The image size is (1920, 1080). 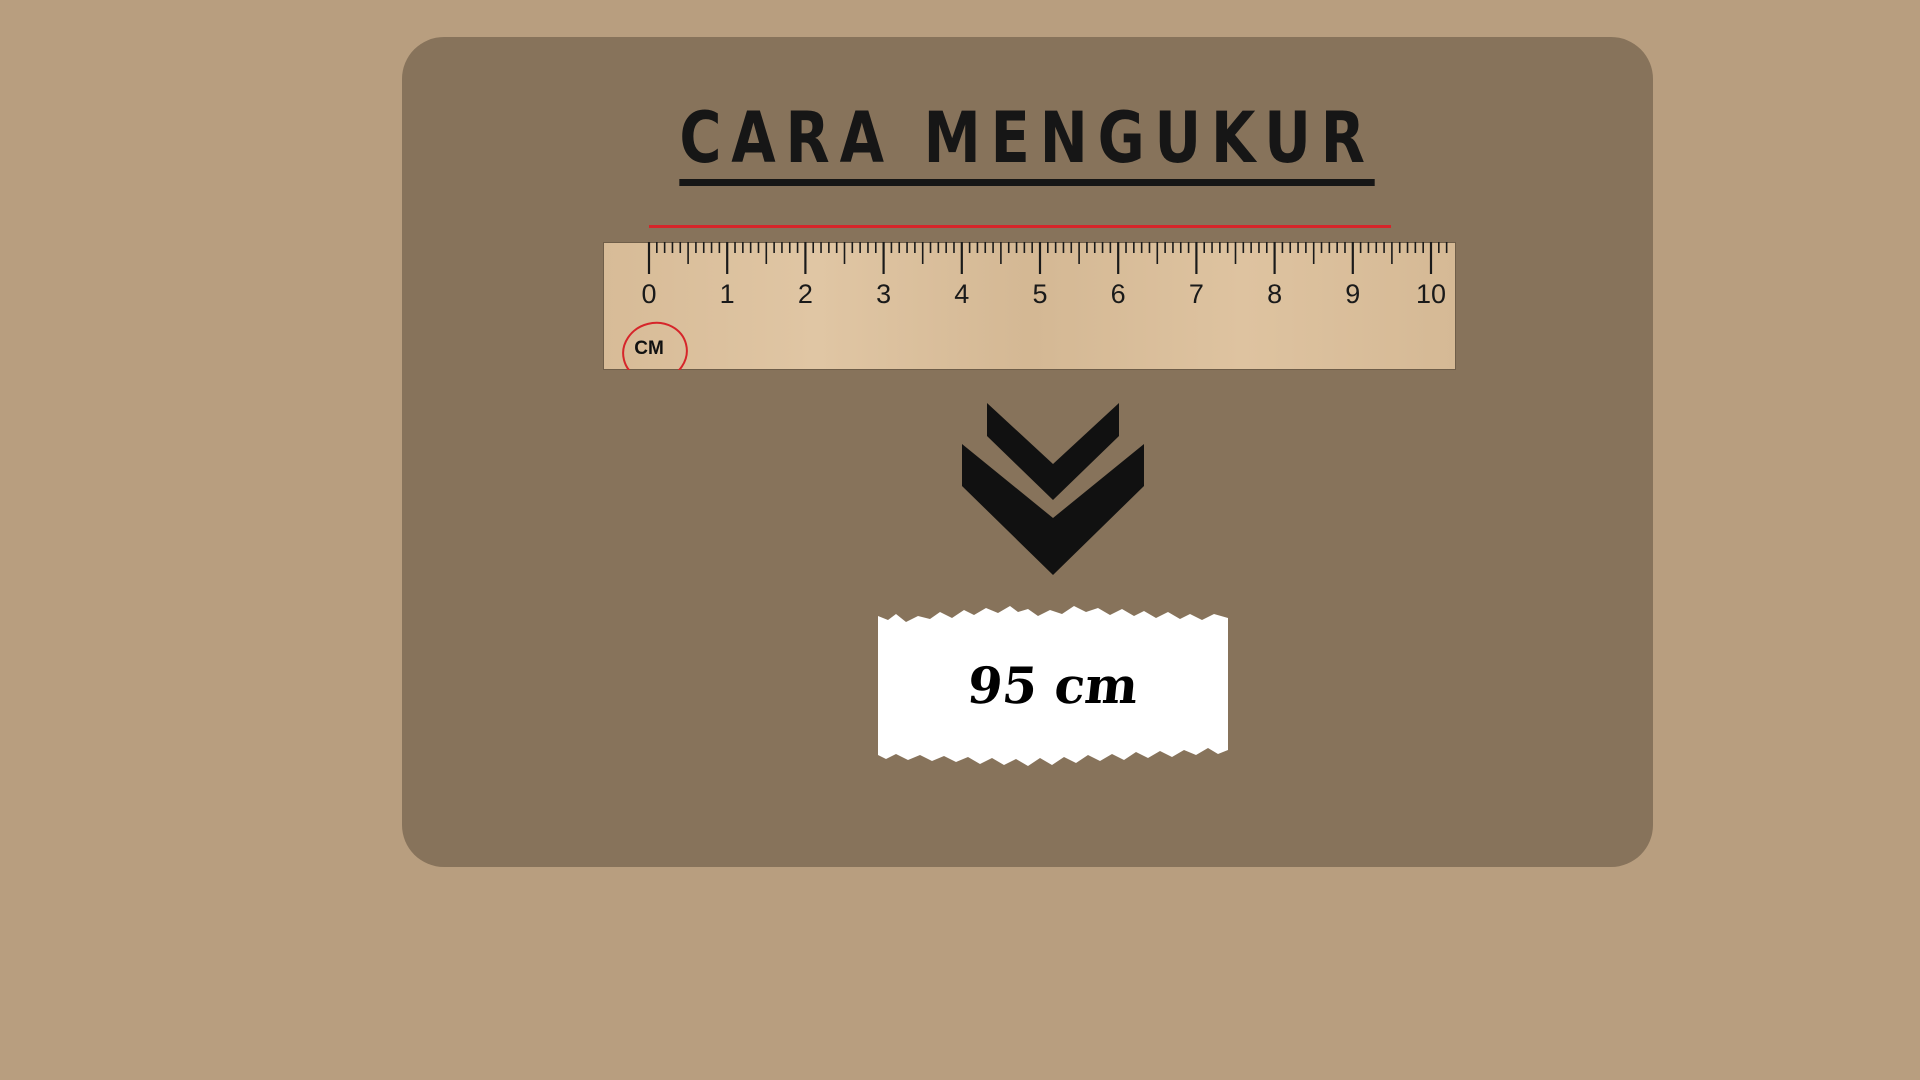 What do you see at coordinates (1196, 294) in the screenshot?
I see `ruler-number: 7` at bounding box center [1196, 294].